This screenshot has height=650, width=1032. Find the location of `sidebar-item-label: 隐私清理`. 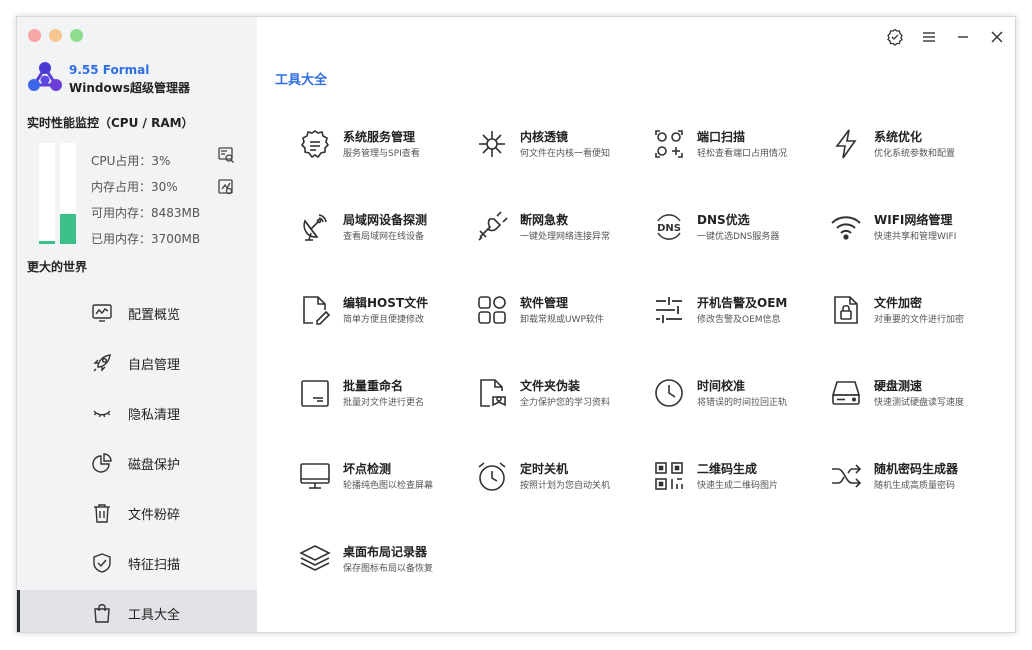

sidebar-item-label: 隐私清理 is located at coordinates (154, 415).